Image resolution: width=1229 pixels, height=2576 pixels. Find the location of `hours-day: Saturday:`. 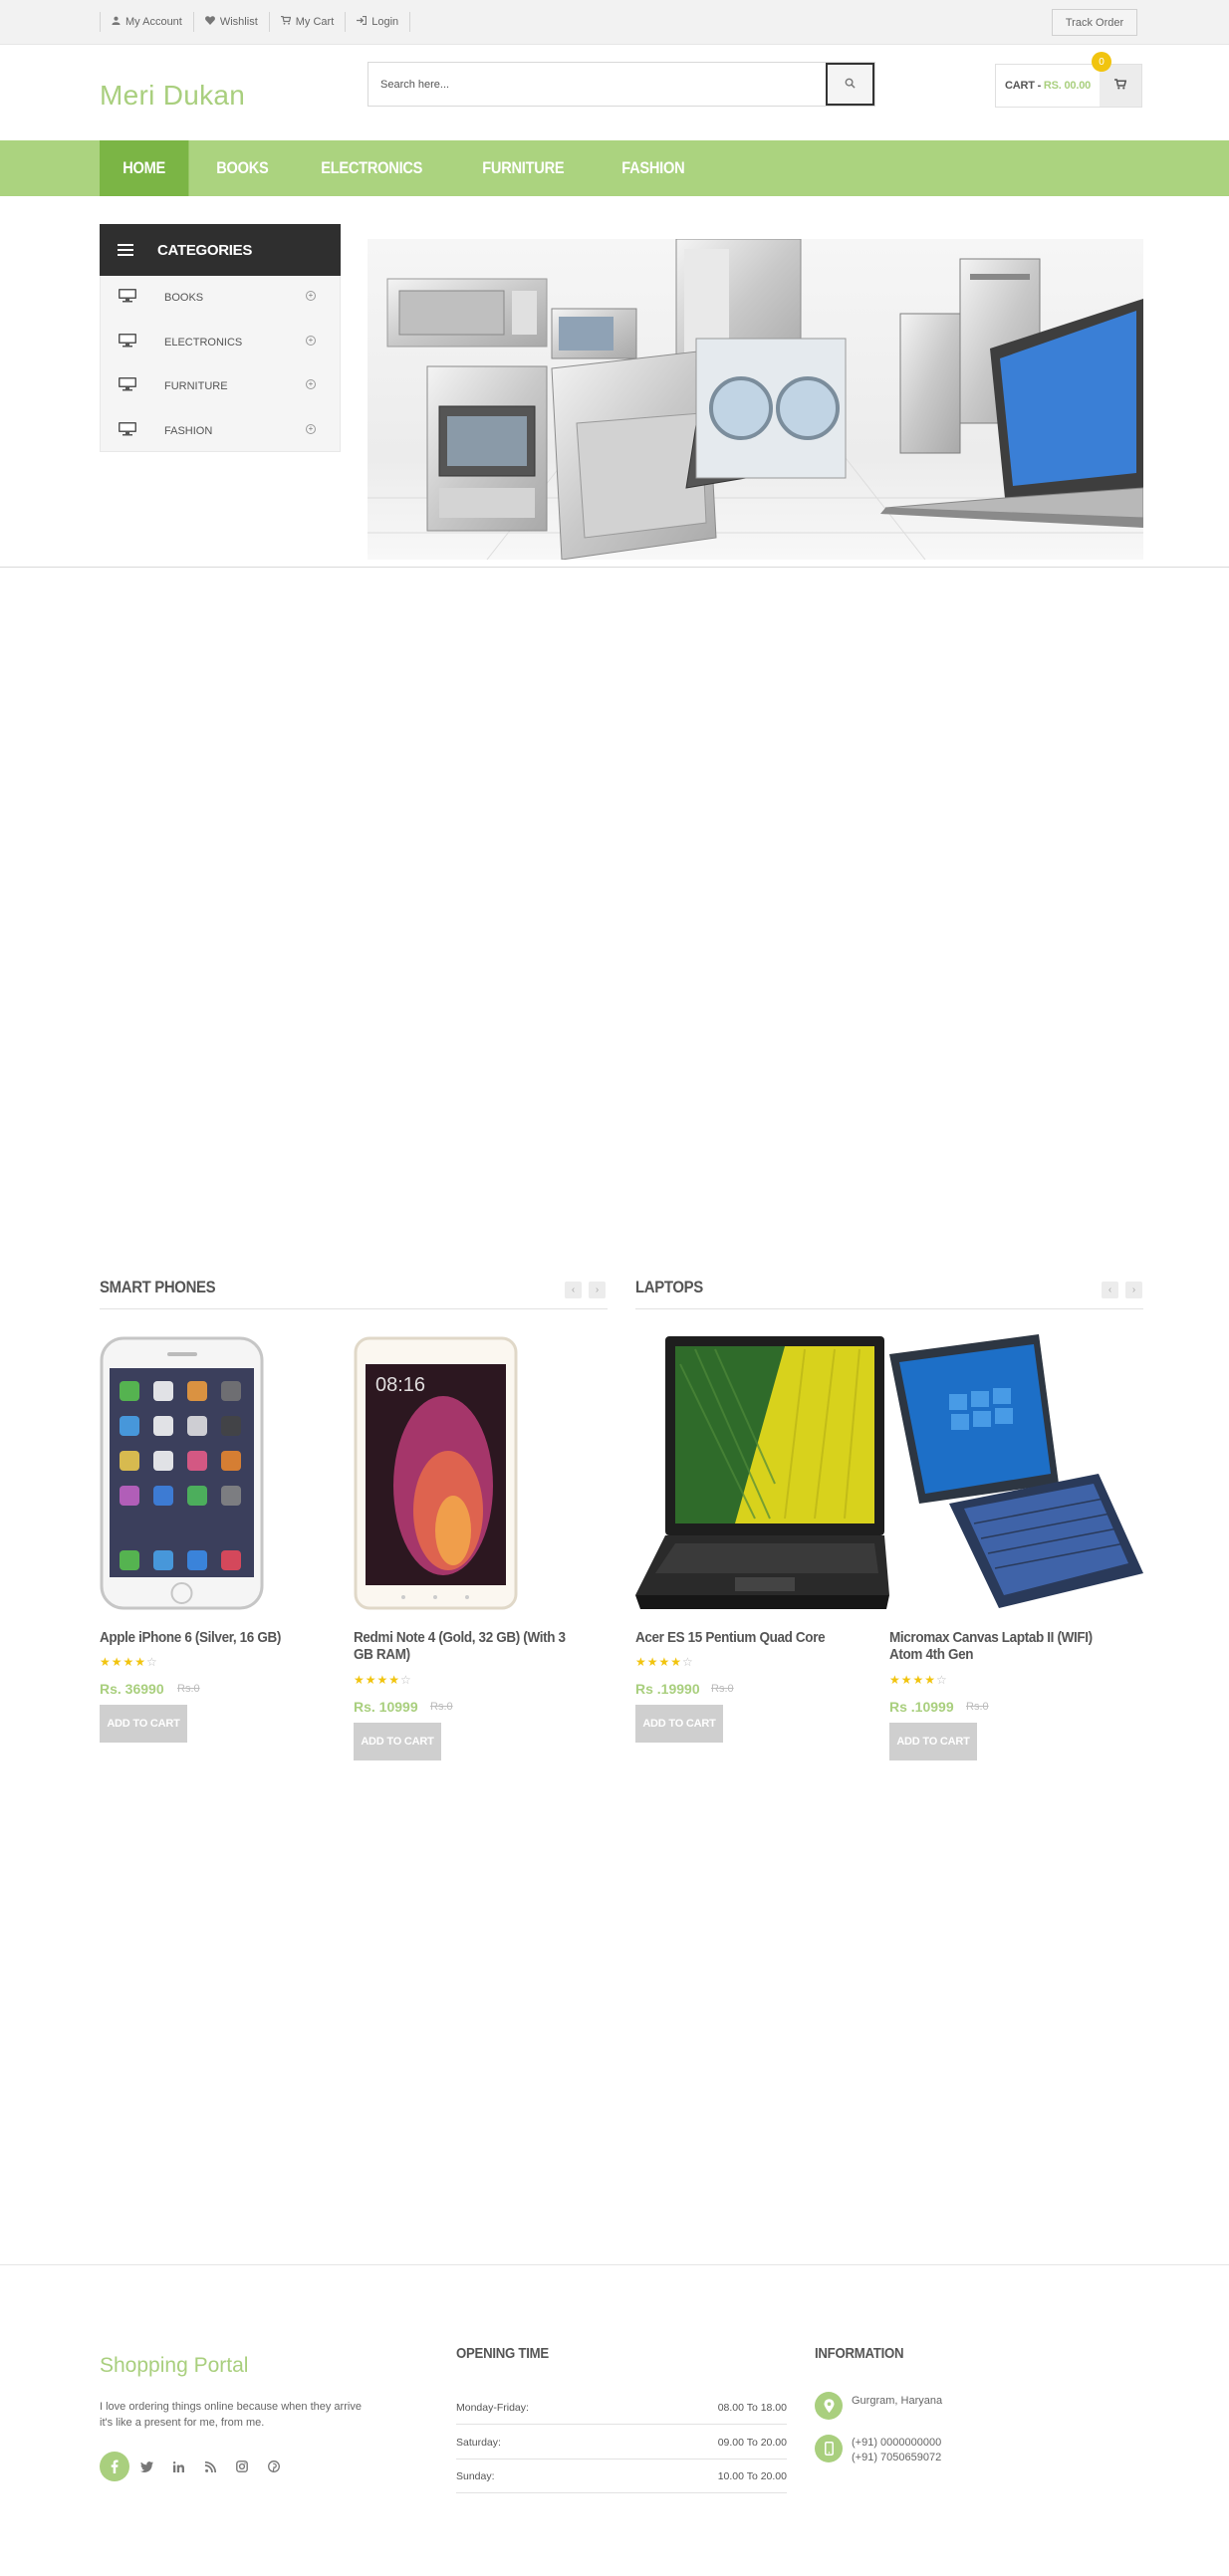

hours-day: Saturday: is located at coordinates (478, 2442).